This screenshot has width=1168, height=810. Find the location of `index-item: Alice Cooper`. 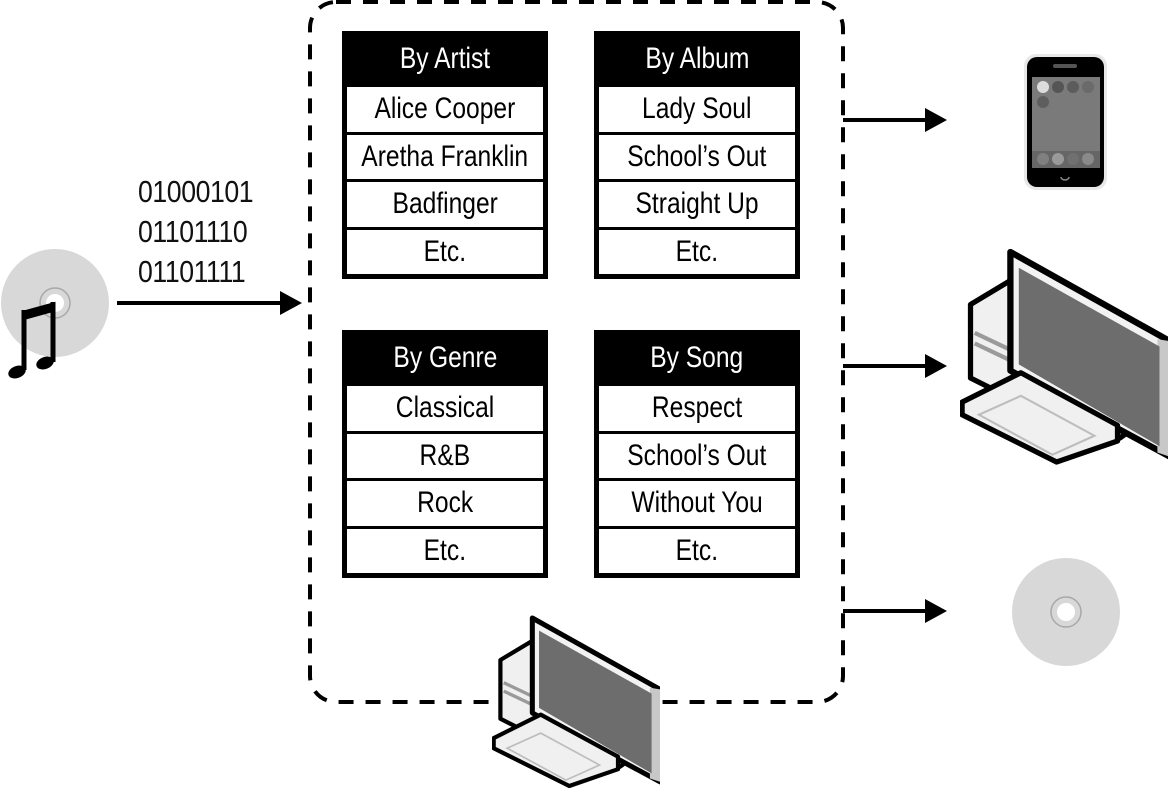

index-item: Alice Cooper is located at coordinates (445, 108).